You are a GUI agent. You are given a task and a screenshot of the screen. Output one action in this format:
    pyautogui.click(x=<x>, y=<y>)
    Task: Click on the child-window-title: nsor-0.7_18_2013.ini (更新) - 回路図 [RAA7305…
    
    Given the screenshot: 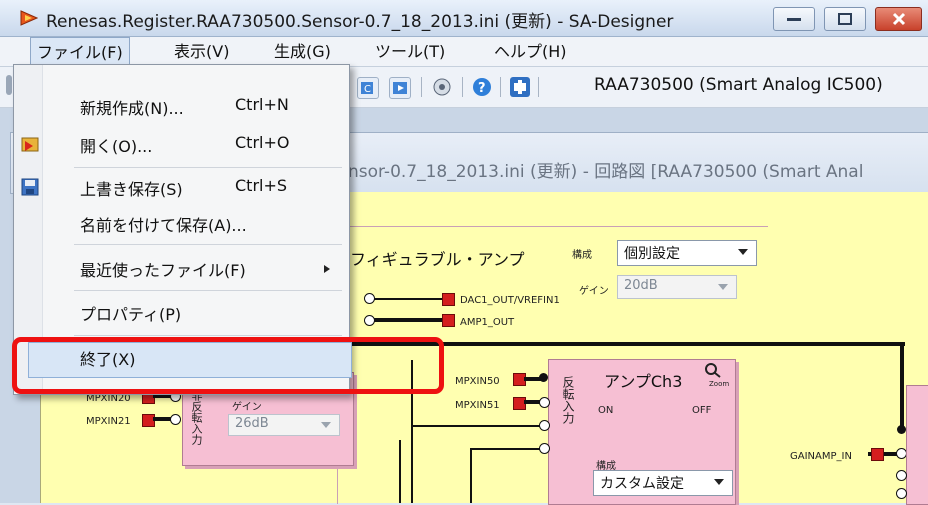 What is the action you would take?
    pyautogui.click(x=606, y=172)
    